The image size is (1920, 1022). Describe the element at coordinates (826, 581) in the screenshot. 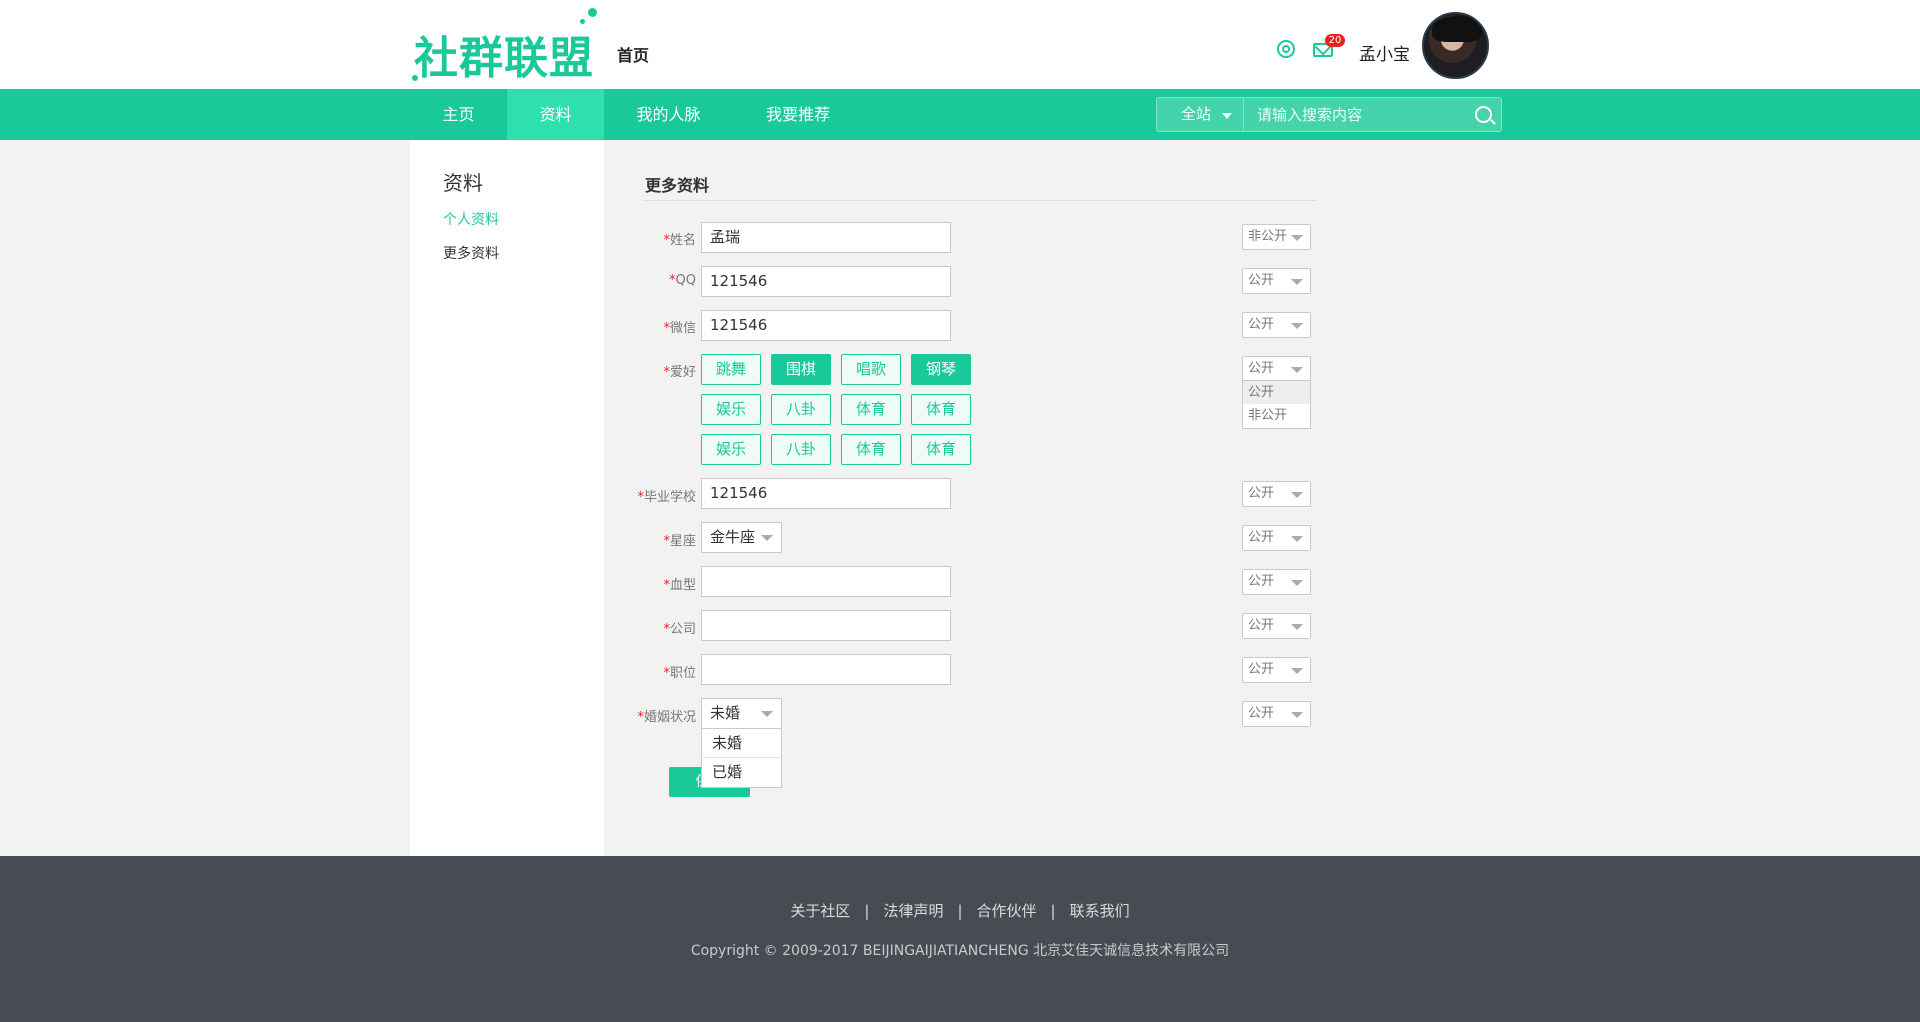

I see `blood-field` at that location.